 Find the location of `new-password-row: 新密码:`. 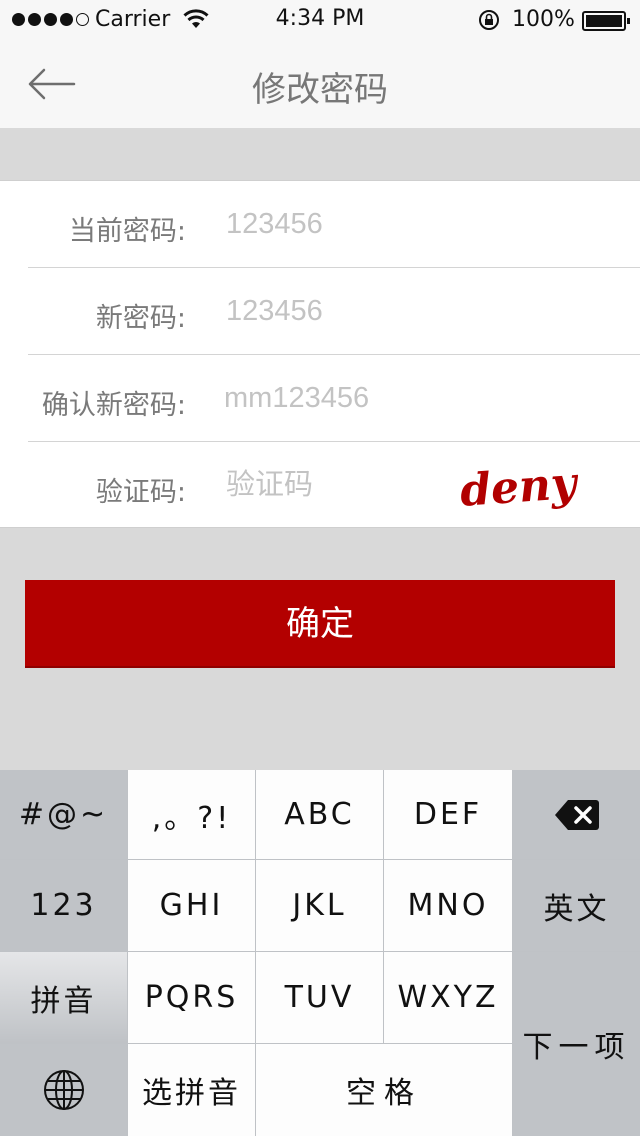

new-password-row: 新密码: is located at coordinates (320, 311).